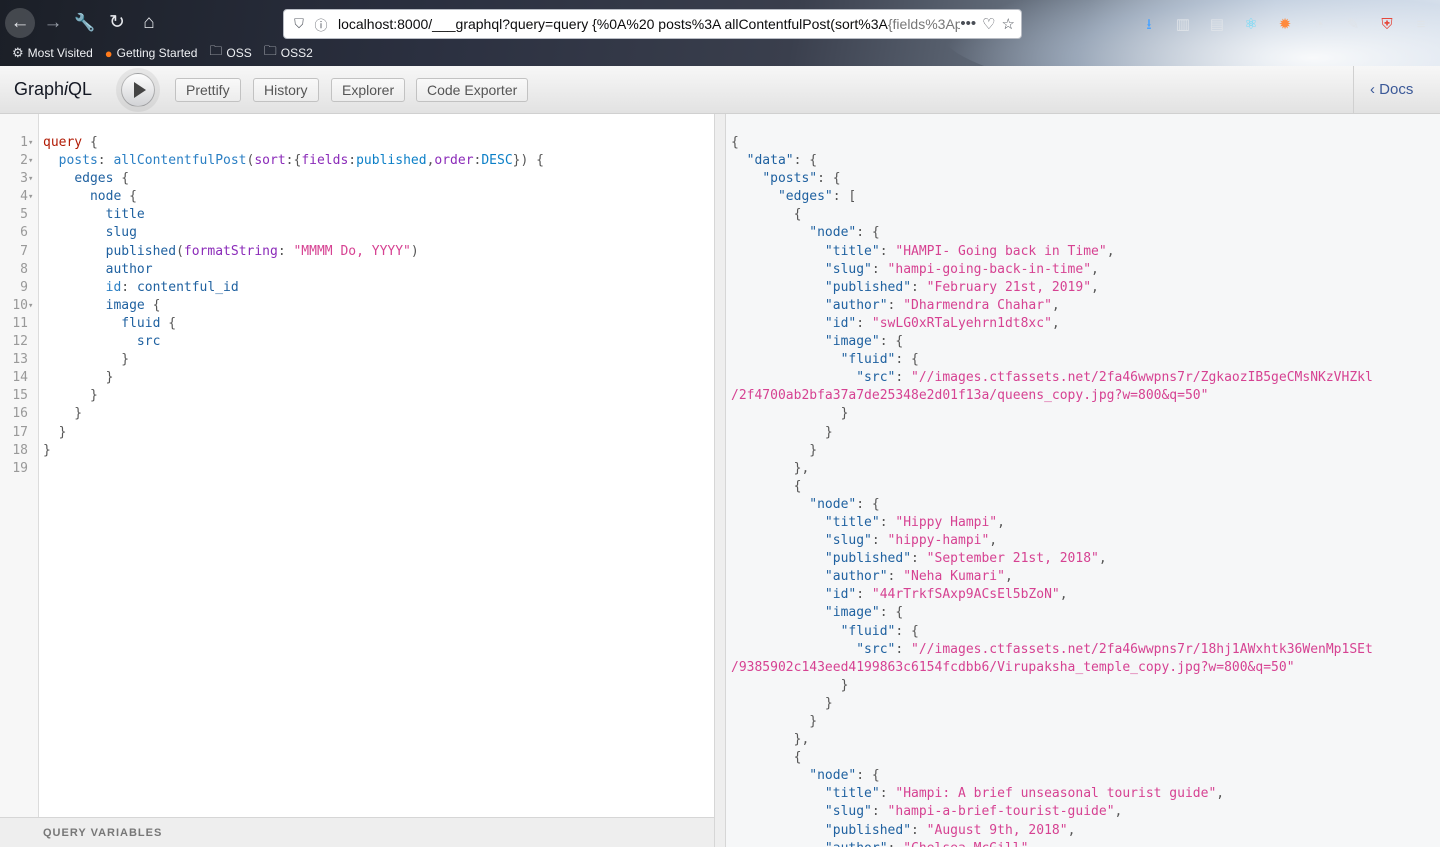 The width and height of the screenshot is (1440, 847). I want to click on bookmark-star-icon: ☆, so click(1008, 24).